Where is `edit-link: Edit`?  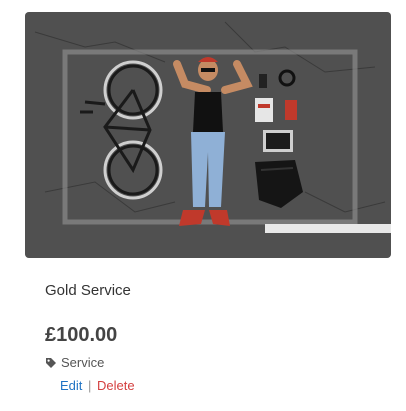 edit-link: Edit is located at coordinates (71, 385).